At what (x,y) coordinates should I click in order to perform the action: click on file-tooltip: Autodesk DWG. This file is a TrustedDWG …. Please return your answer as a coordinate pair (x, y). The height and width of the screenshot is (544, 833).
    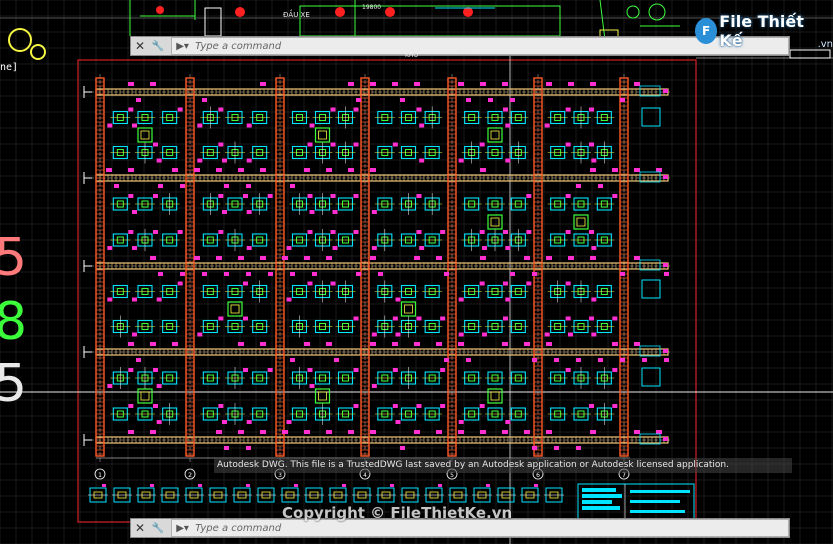
    Looking at the image, I should click on (503, 465).